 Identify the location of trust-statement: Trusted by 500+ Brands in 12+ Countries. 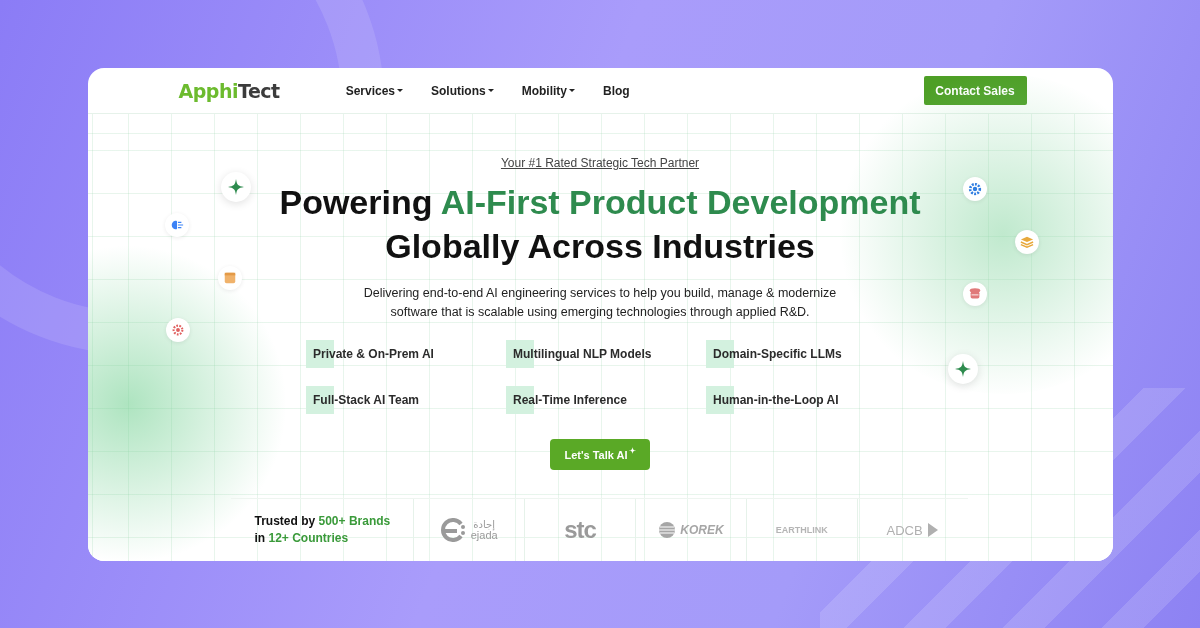
(322, 530).